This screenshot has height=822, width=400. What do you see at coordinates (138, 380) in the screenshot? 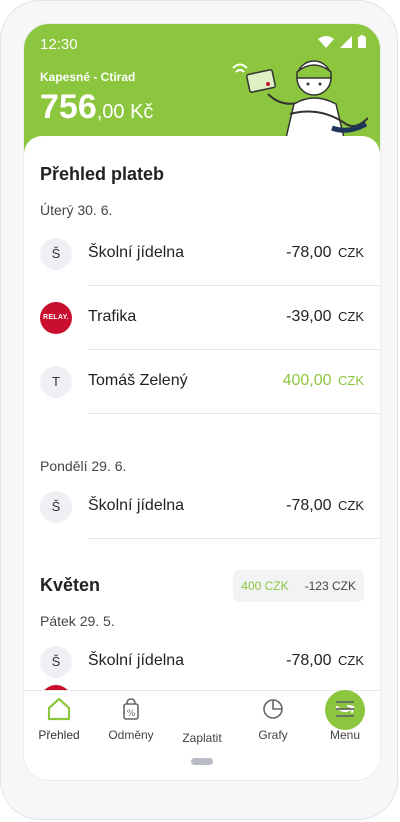
I see `transaction-name: Tomáš Zelený` at bounding box center [138, 380].